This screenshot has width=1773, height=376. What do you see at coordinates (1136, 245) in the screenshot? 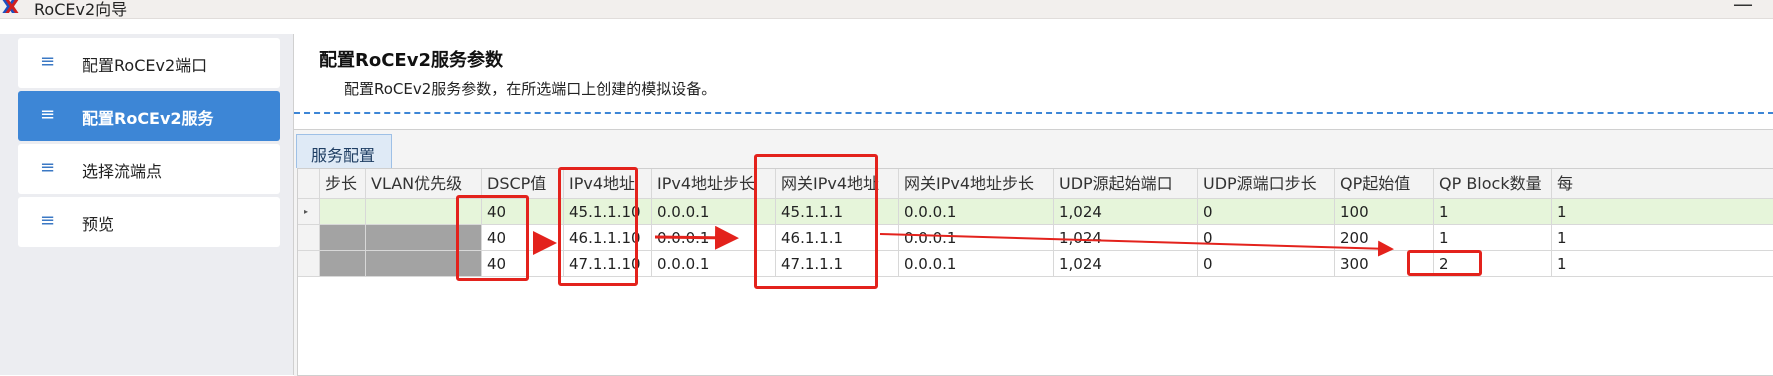
I see `arrow-to-qp-block` at bounding box center [1136, 245].